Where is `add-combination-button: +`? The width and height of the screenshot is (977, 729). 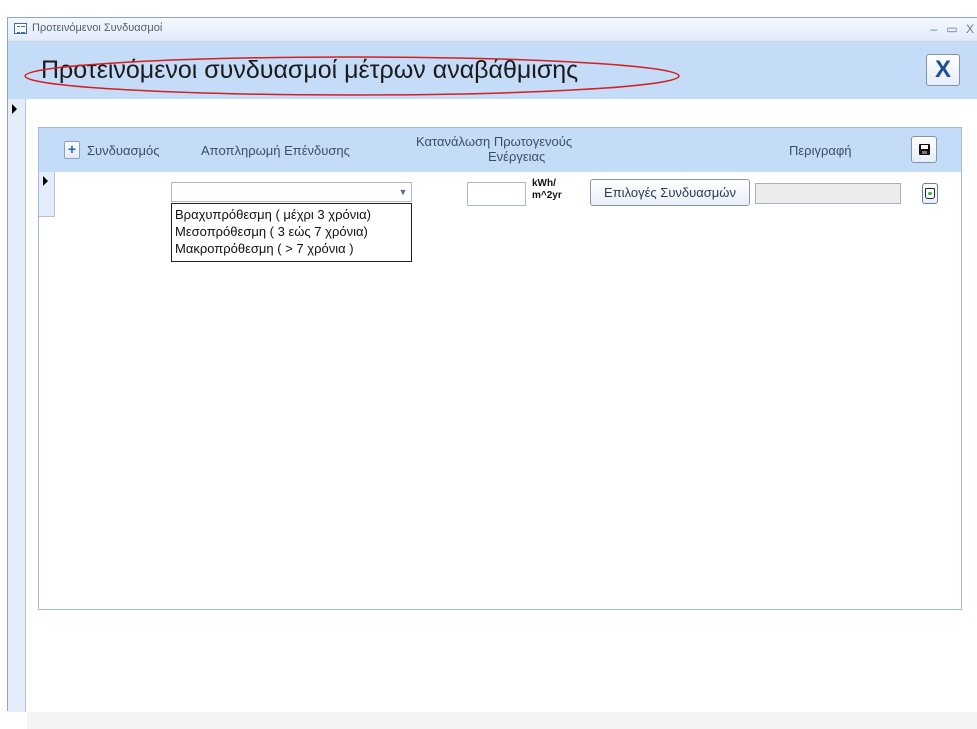 add-combination-button: + is located at coordinates (72, 150).